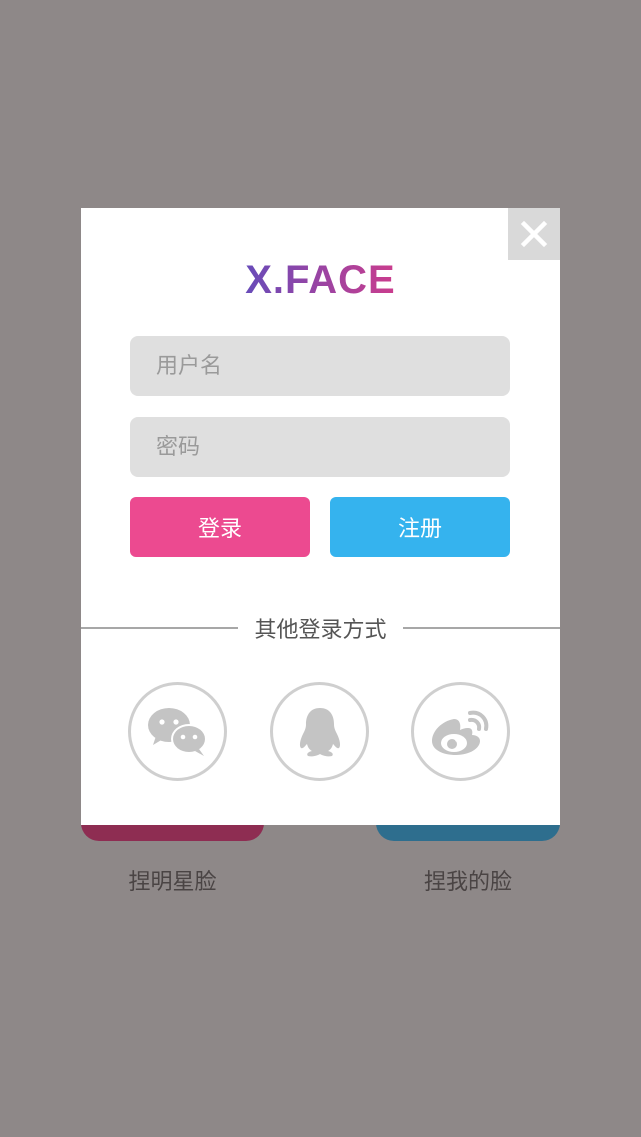  I want to click on username-input, so click(320, 366).